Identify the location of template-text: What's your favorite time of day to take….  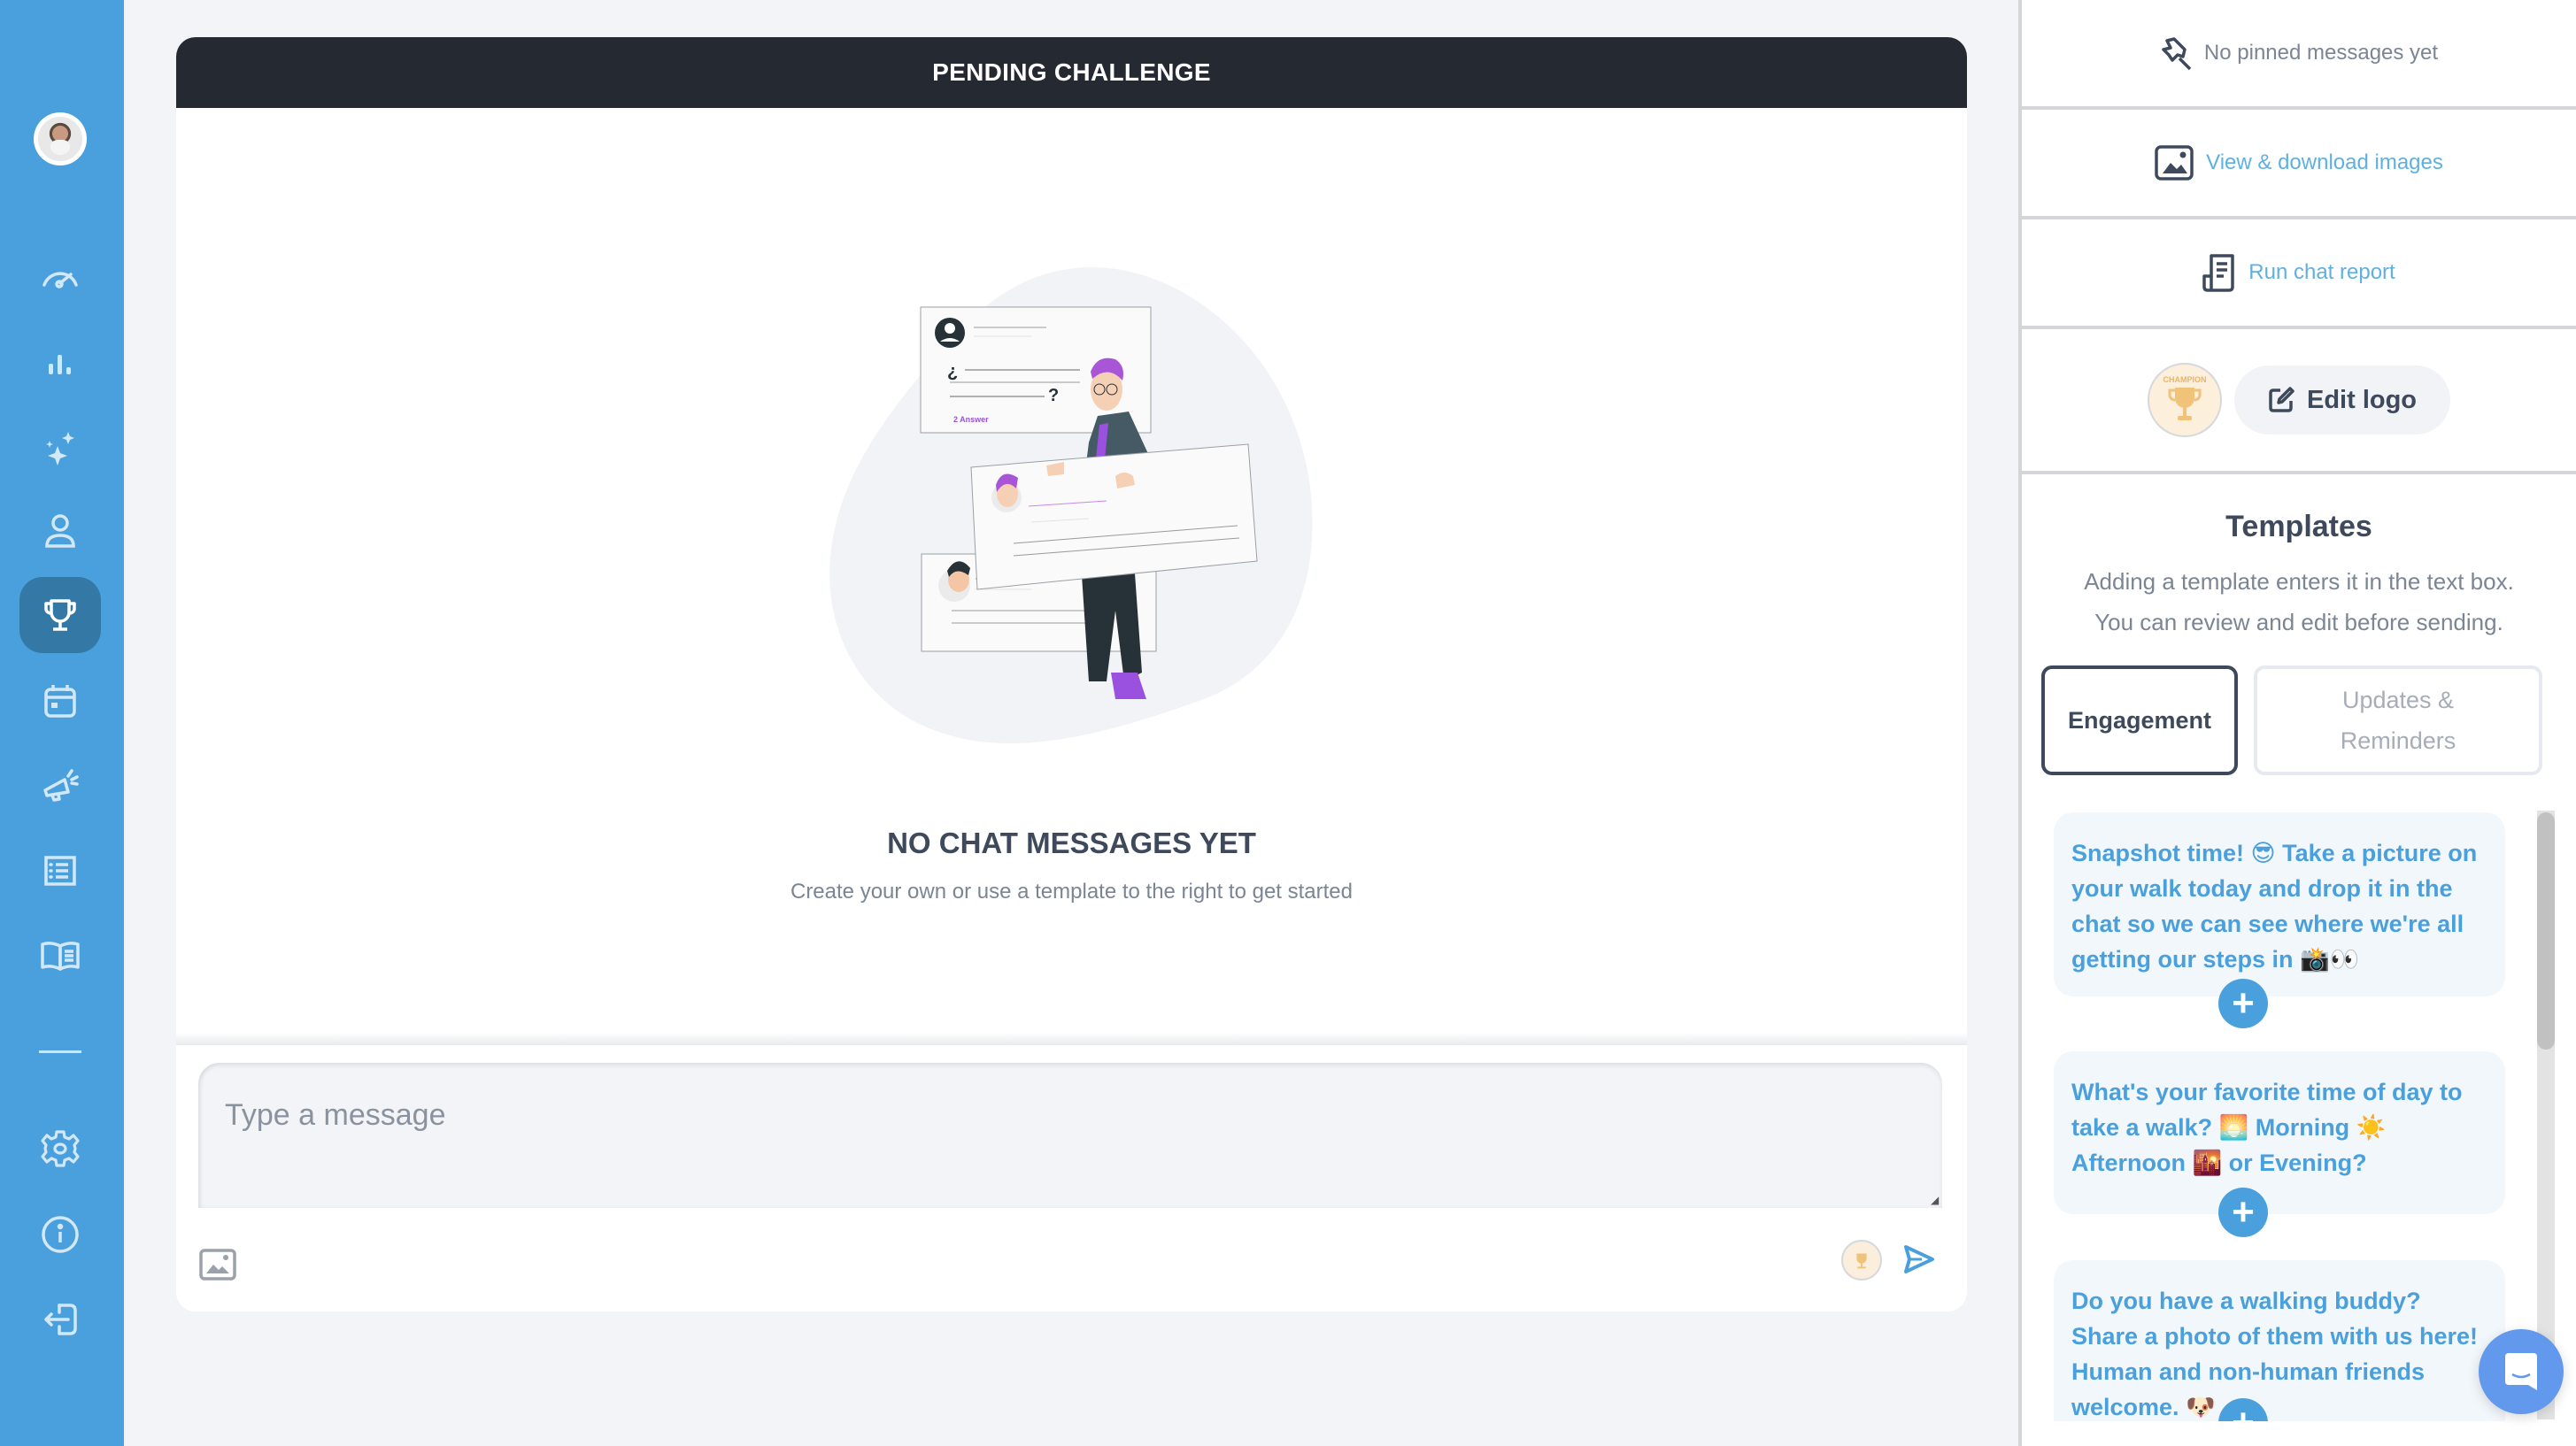
(2267, 1127).